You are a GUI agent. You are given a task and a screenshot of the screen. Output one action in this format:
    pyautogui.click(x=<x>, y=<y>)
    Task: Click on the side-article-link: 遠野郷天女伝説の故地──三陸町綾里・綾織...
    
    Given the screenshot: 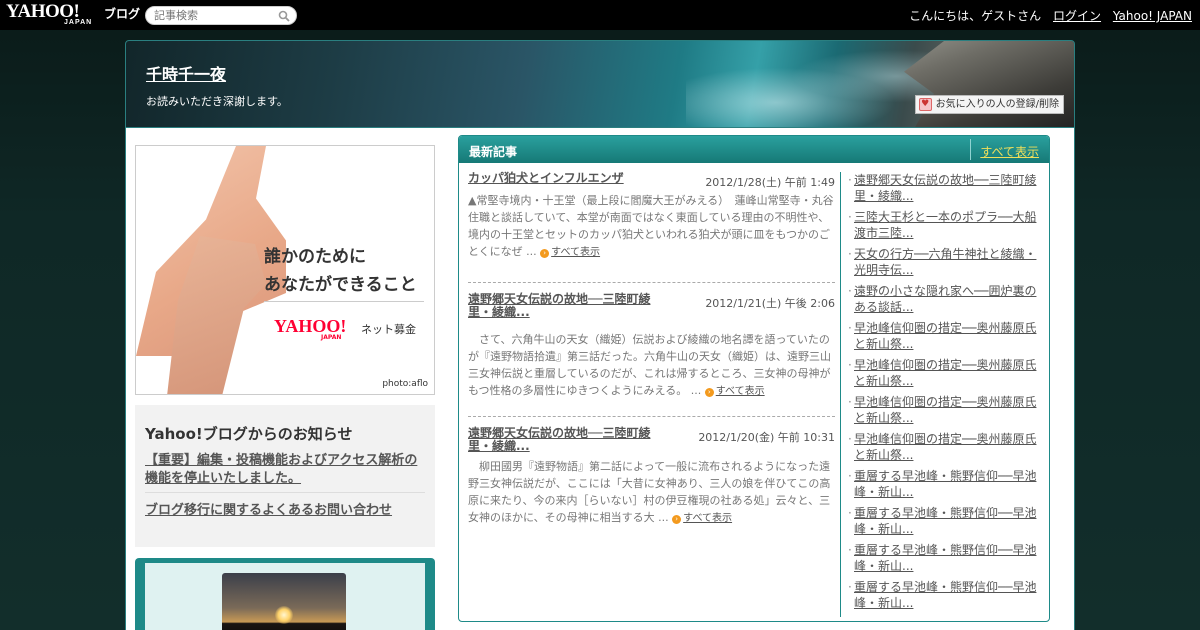 What is the action you would take?
    pyautogui.click(x=945, y=188)
    